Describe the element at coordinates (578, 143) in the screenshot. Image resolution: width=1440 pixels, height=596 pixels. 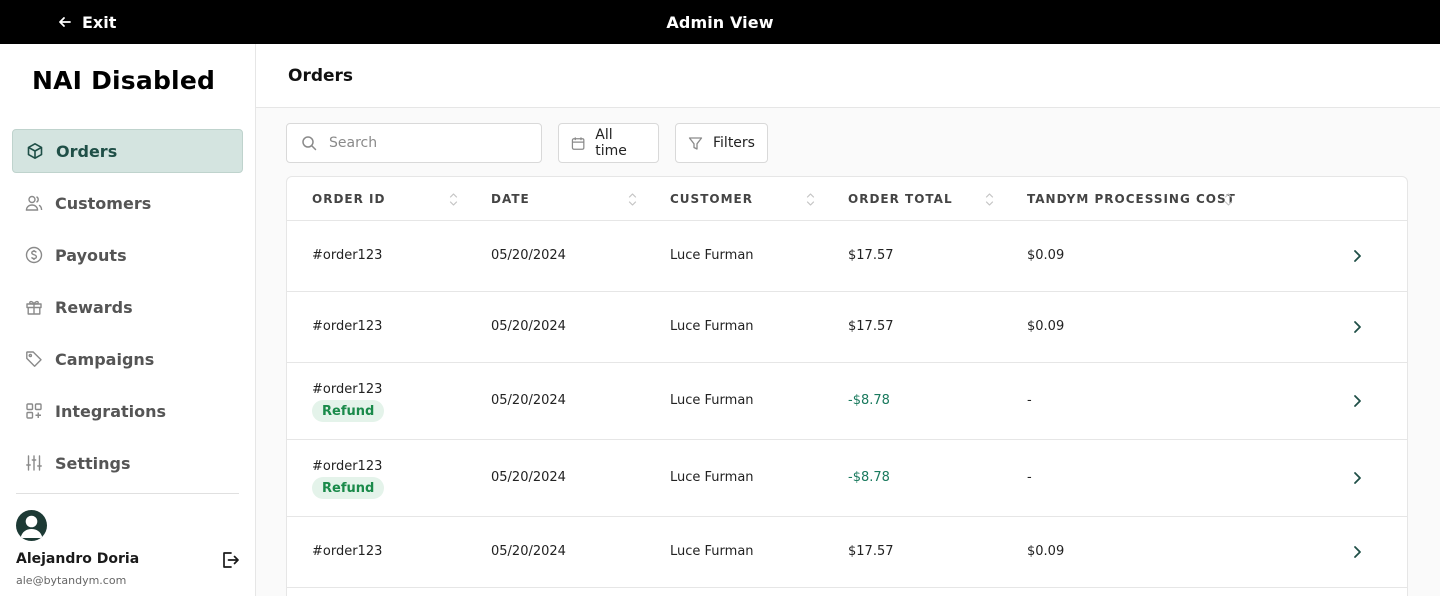
I see `calendar-icon` at that location.